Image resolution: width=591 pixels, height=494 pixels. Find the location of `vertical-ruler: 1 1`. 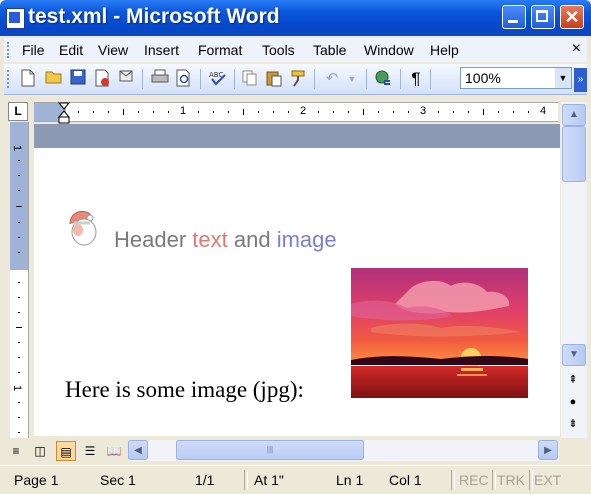

vertical-ruler: 1 1 is located at coordinates (19, 282).